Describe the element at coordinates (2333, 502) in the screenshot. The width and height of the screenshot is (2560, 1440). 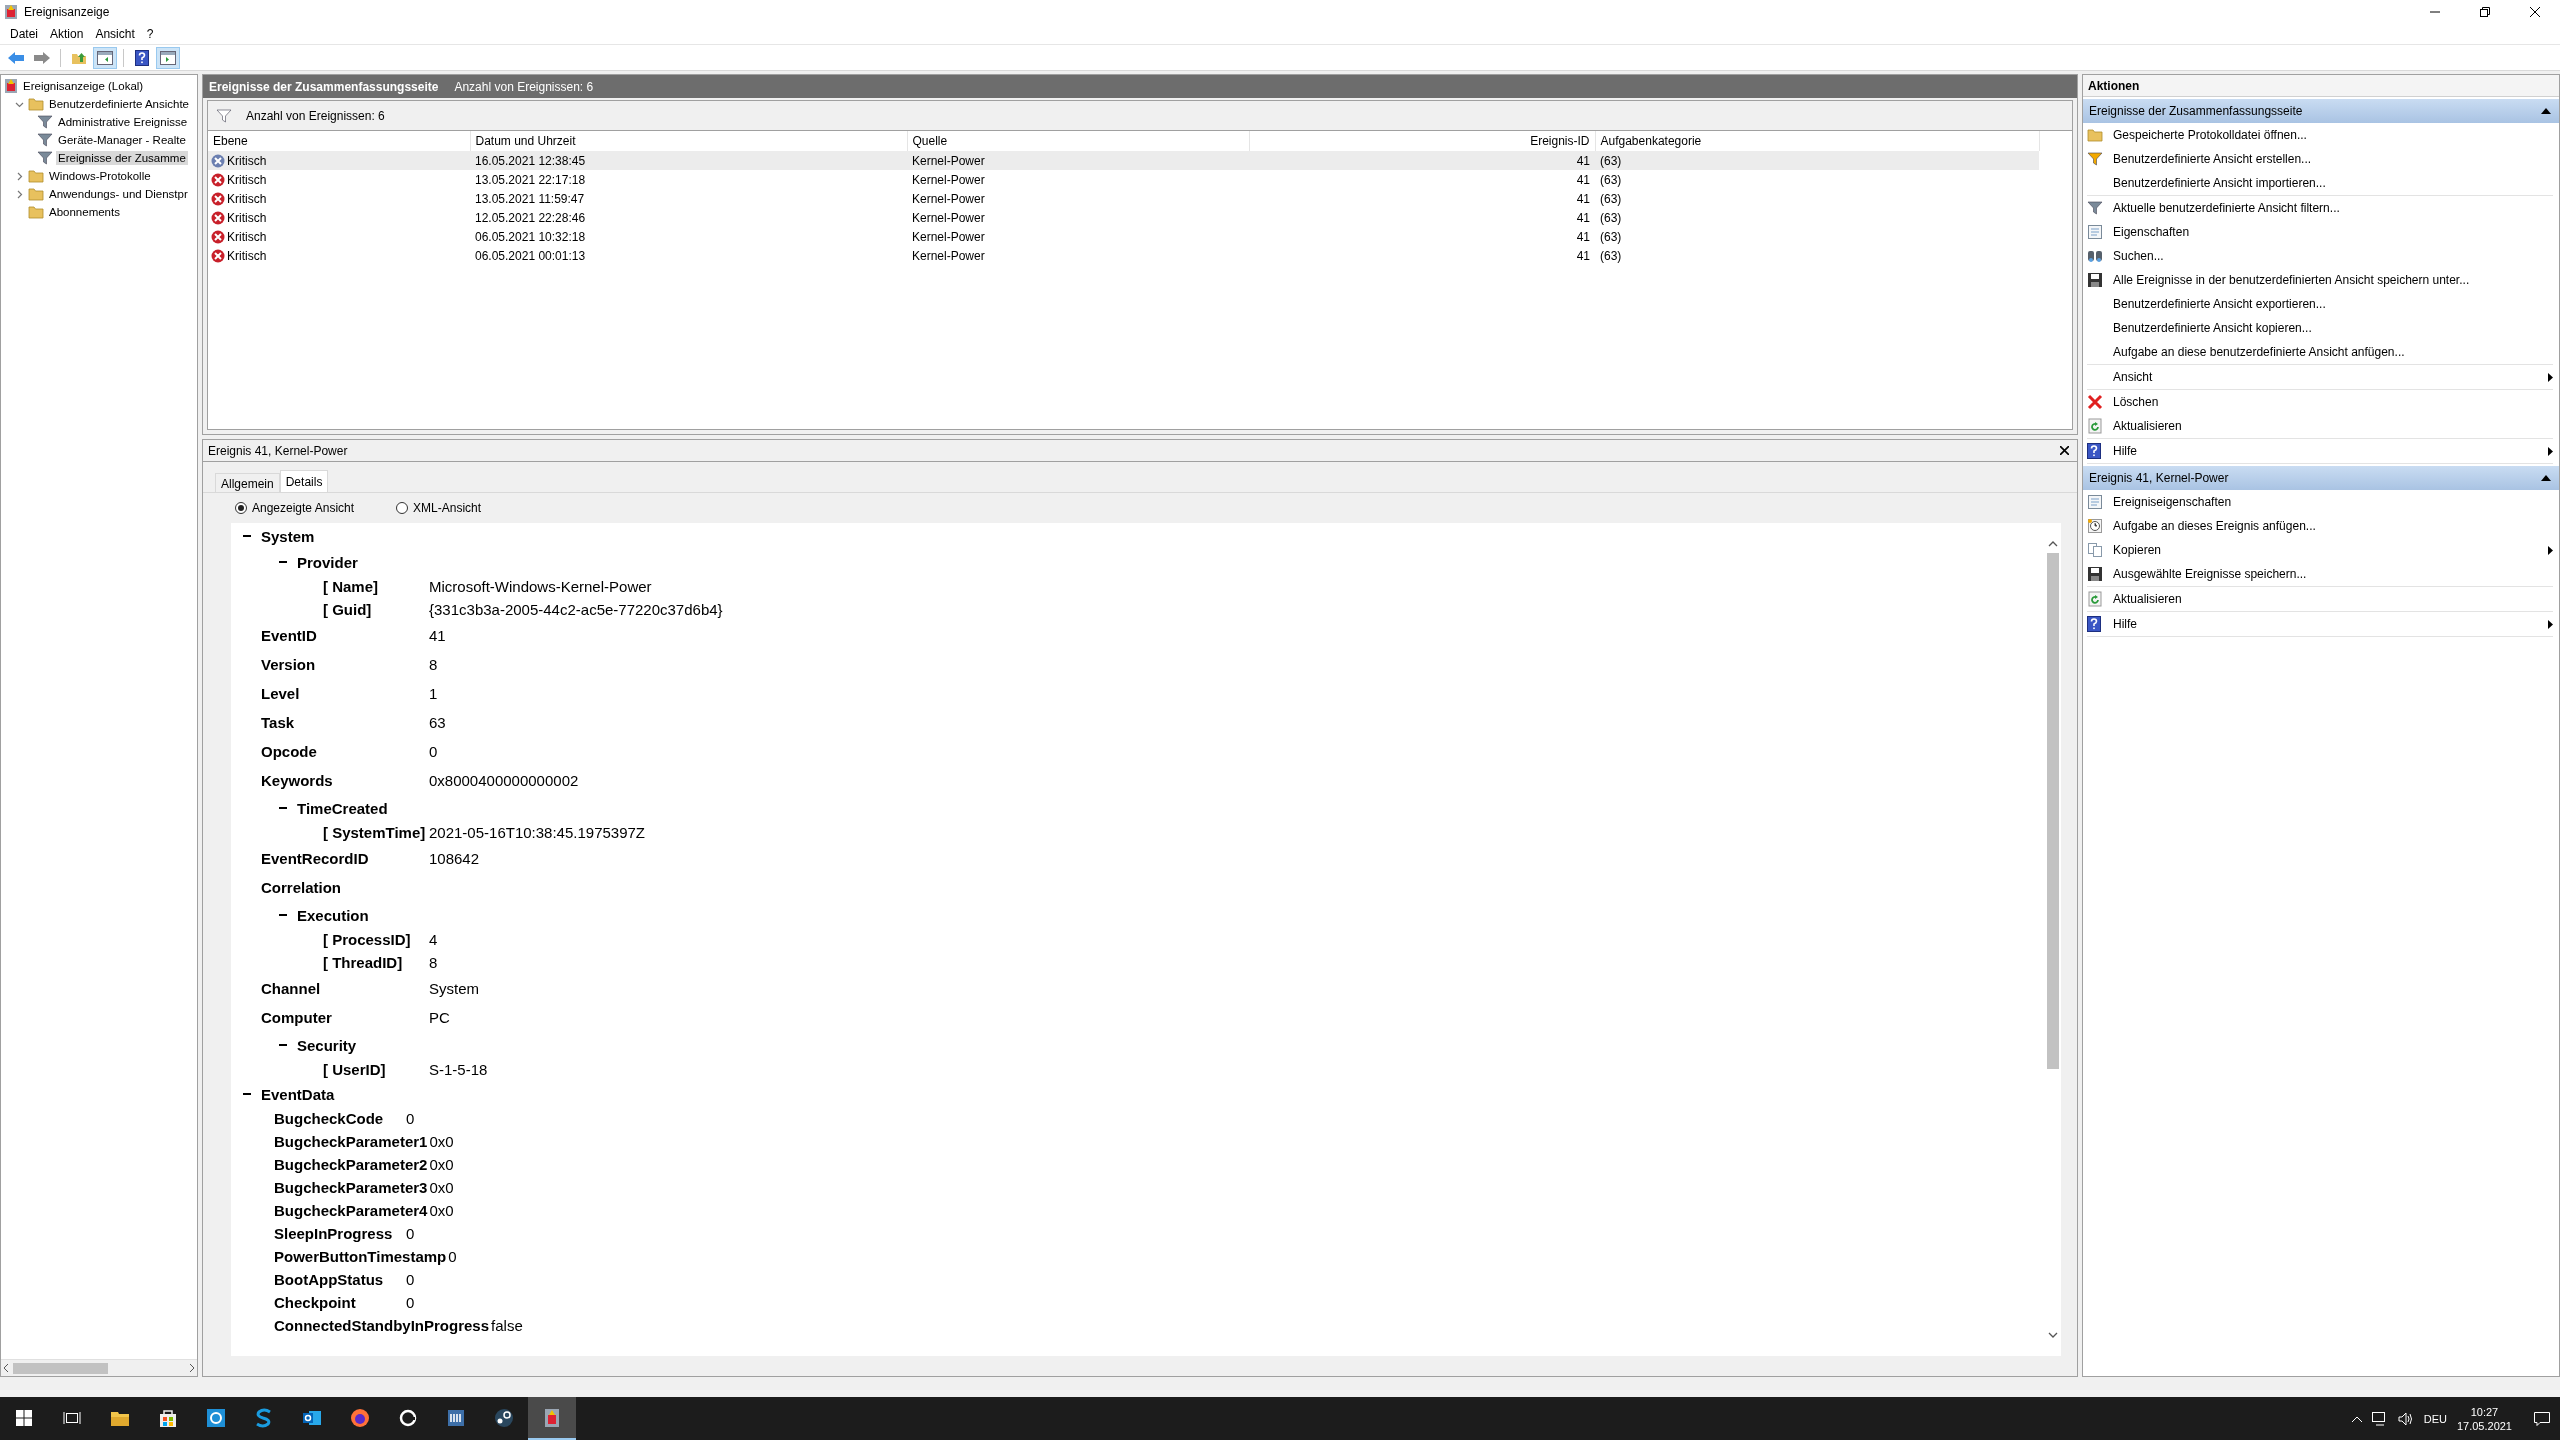
I see `action-link: Ereigniseigenschaften` at that location.